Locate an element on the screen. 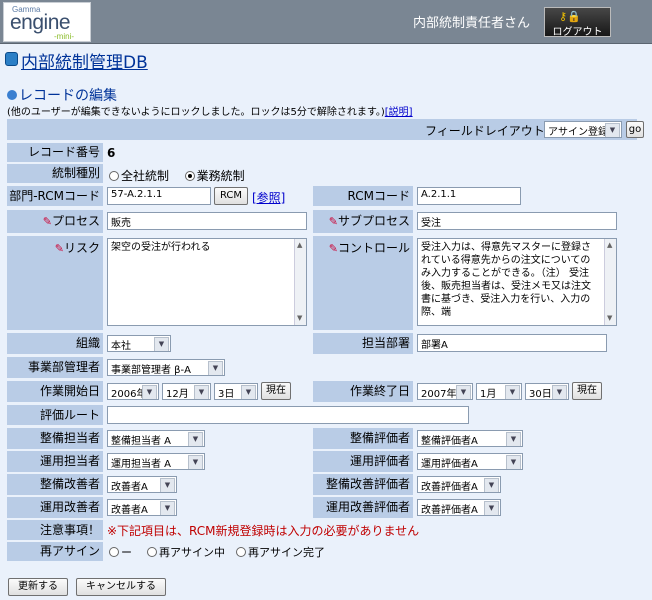 The width and height of the screenshot is (652, 600). risk-textarea: 架空の受注が行われる is located at coordinates (207, 282).